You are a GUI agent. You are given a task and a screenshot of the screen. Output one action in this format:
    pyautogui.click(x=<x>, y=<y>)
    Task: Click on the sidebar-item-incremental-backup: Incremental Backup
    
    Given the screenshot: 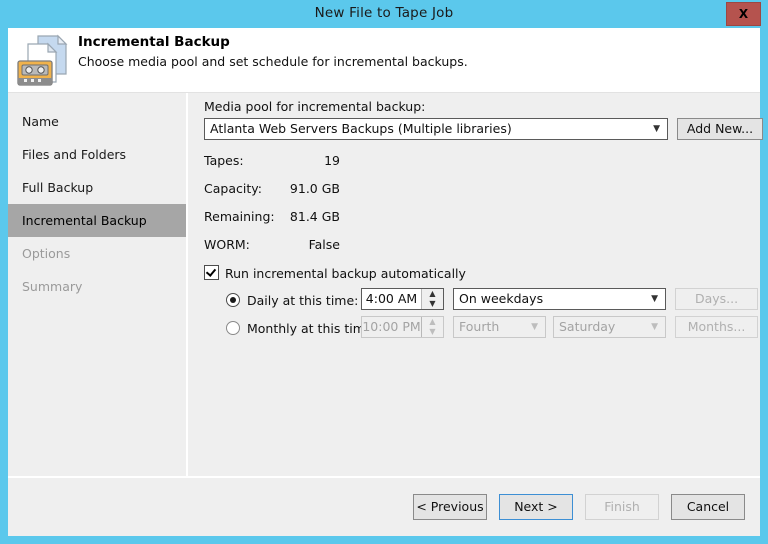 What is the action you would take?
    pyautogui.click(x=97, y=220)
    